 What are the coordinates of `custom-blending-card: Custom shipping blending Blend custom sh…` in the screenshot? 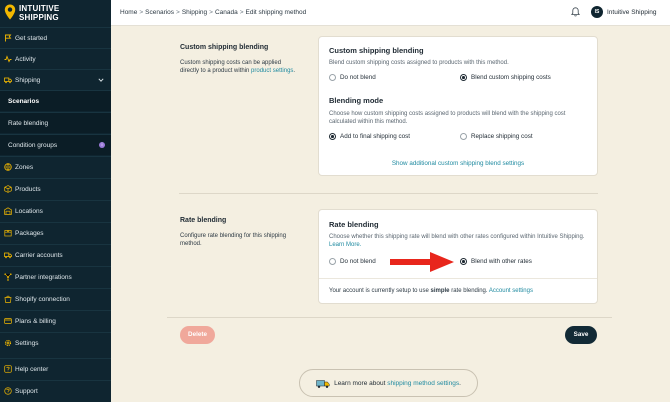 It's located at (458, 106).